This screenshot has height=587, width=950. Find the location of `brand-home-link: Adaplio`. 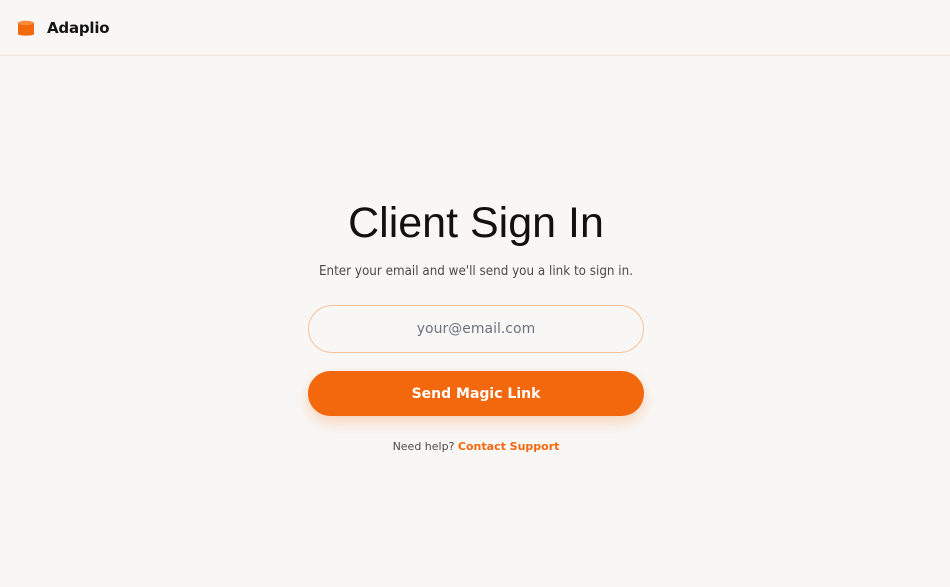

brand-home-link: Adaplio is located at coordinates (63, 27).